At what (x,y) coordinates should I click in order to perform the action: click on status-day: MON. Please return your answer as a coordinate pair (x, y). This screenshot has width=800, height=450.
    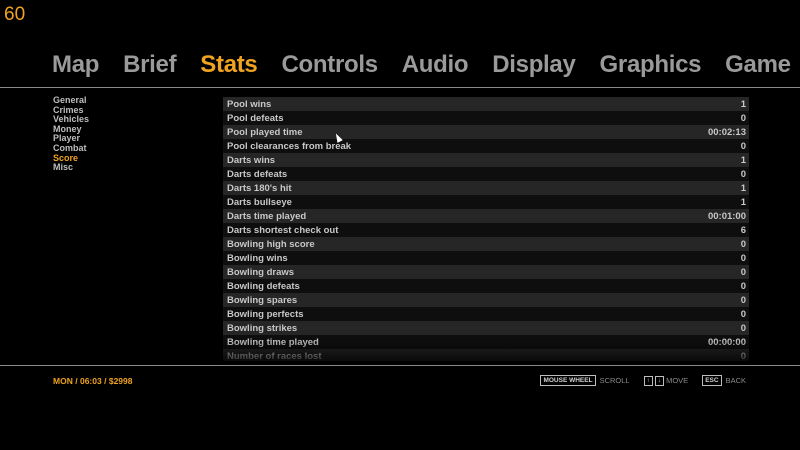
    Looking at the image, I should click on (63, 381).